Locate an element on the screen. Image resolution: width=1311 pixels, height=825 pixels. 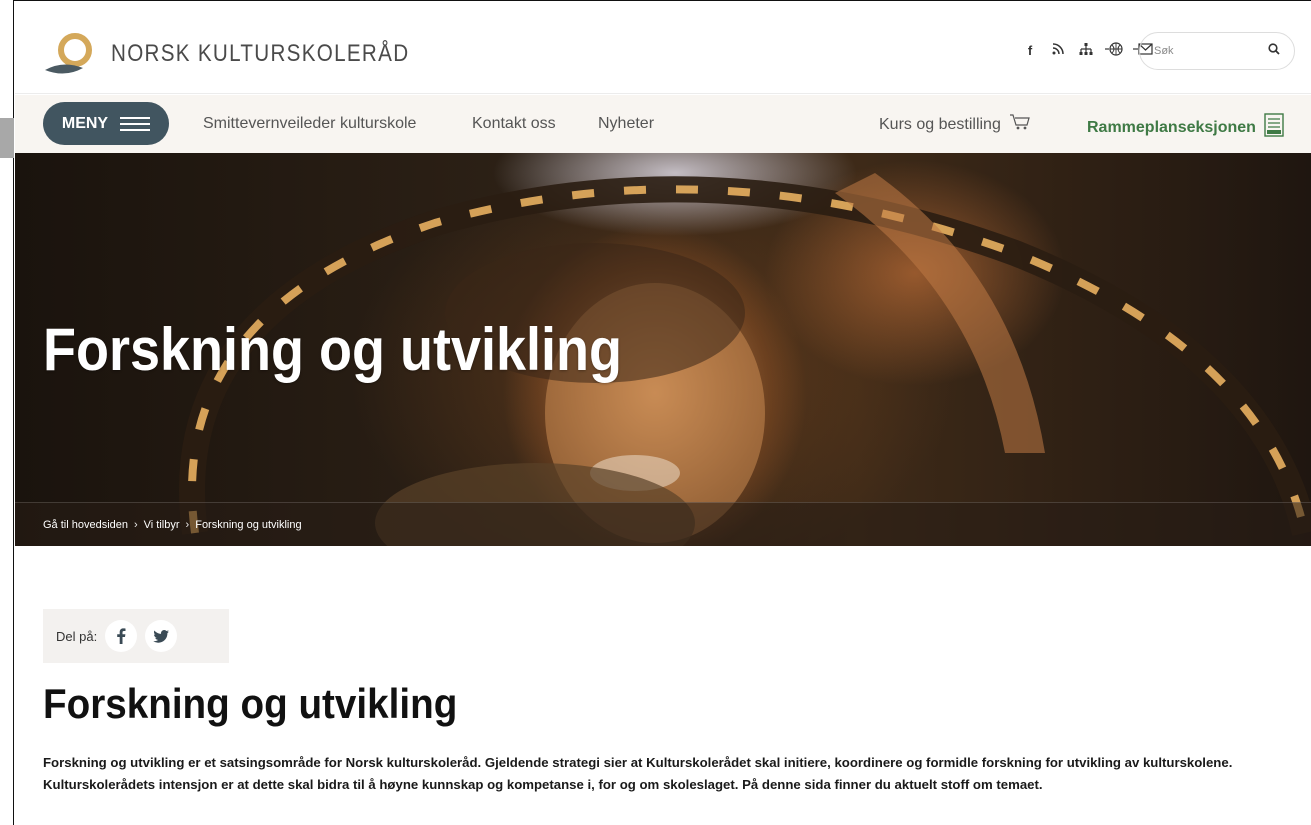
menu-button: MENY is located at coordinates (106, 123).